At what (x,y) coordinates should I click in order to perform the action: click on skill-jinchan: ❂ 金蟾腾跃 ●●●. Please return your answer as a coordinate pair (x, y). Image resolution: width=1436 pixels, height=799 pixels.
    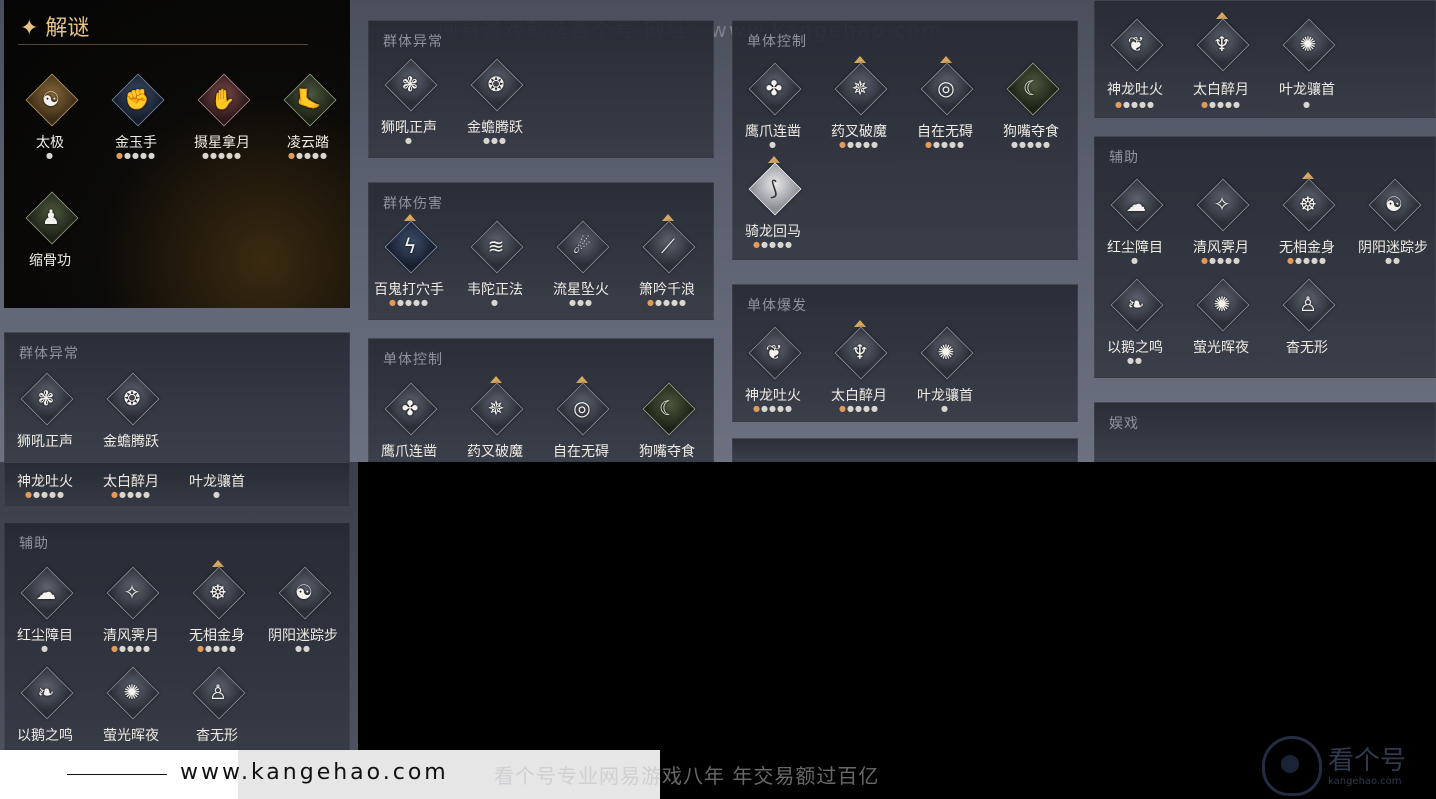
    Looking at the image, I should click on (495, 109).